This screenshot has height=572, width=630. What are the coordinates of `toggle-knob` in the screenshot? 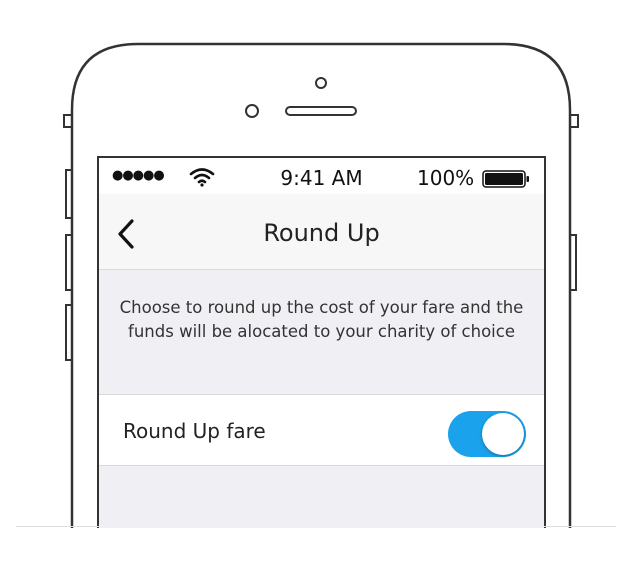 It's located at (503, 434).